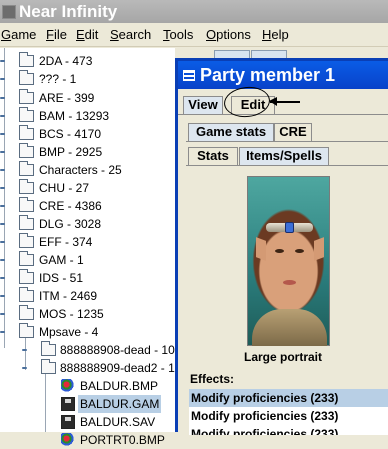 The image size is (388, 449). Describe the element at coordinates (87, 296) in the screenshot. I see `tree-item: ITM - 2469` at that location.